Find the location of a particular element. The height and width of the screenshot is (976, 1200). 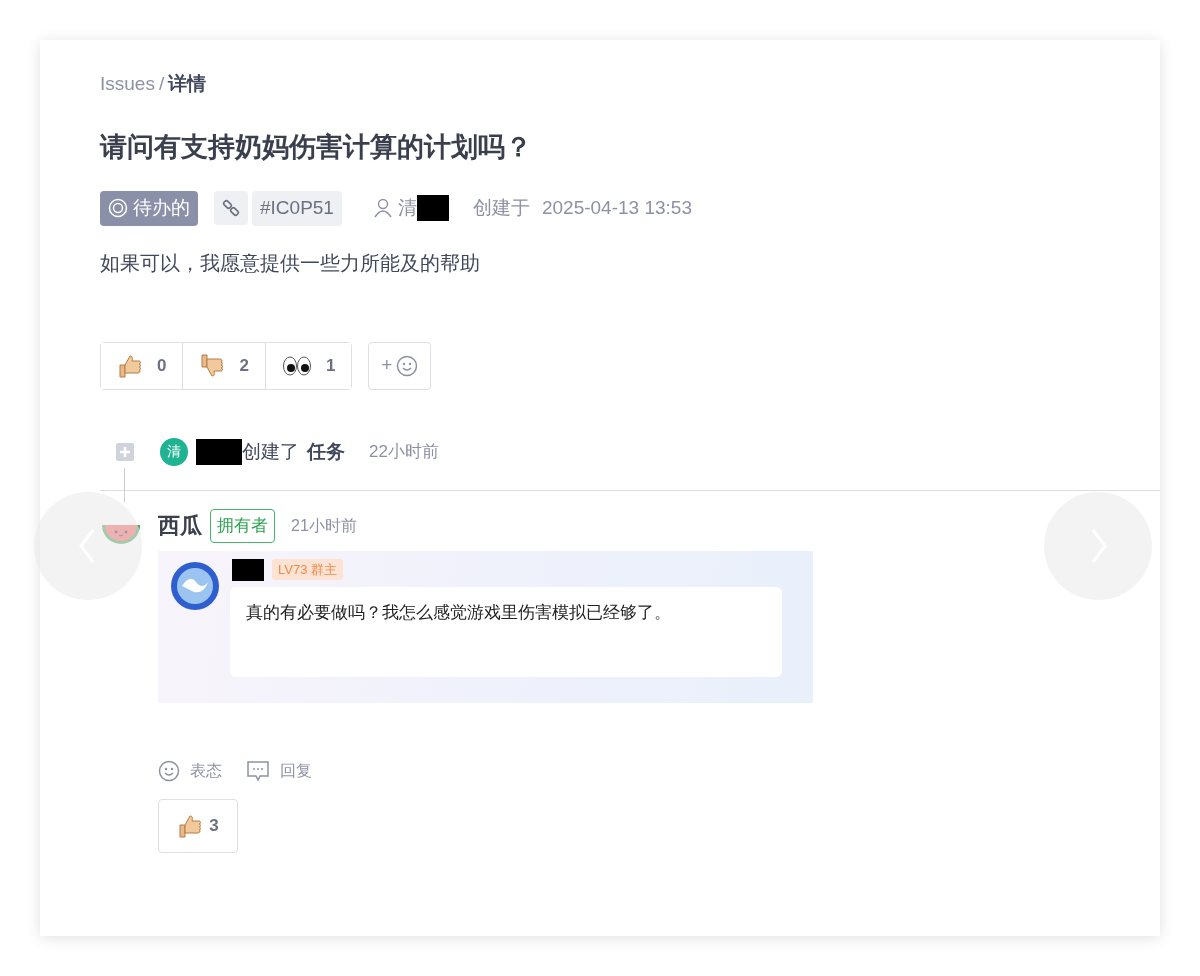

plus-square-icon is located at coordinates (125, 451).